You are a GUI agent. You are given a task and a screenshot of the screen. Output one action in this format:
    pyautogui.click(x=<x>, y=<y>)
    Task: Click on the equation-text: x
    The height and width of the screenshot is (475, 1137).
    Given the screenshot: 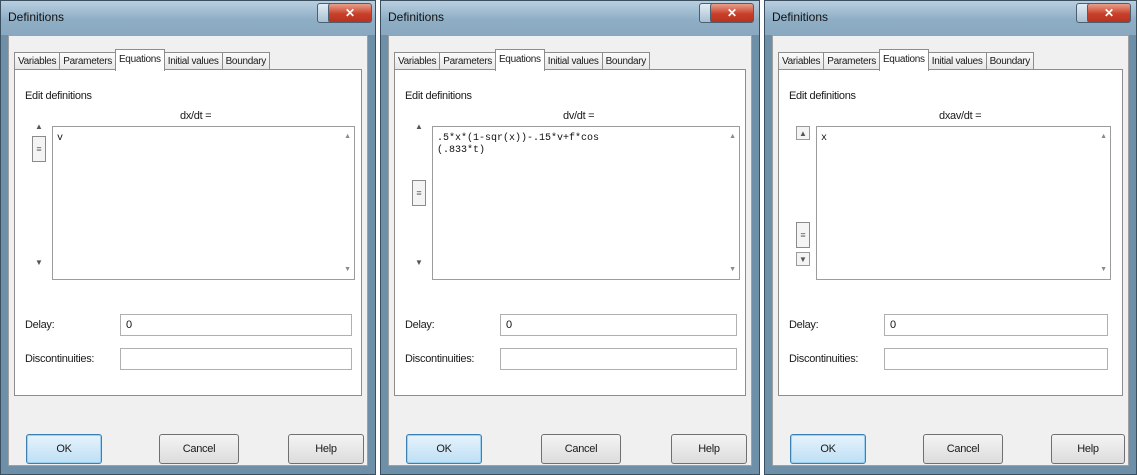 What is the action you would take?
    pyautogui.click(x=956, y=139)
    